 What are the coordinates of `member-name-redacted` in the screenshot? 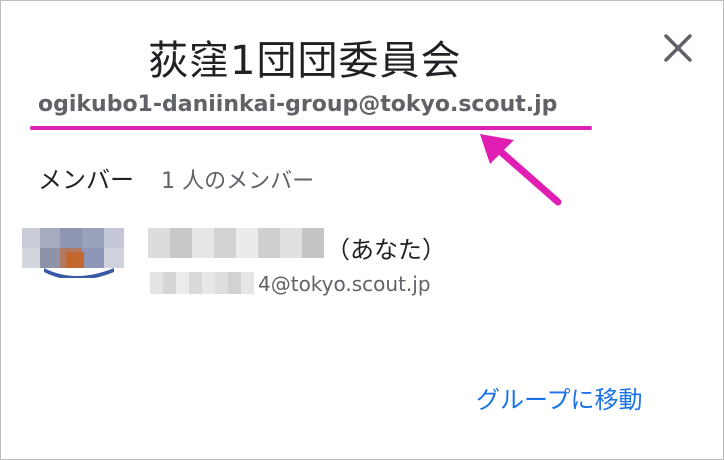 It's located at (236, 243).